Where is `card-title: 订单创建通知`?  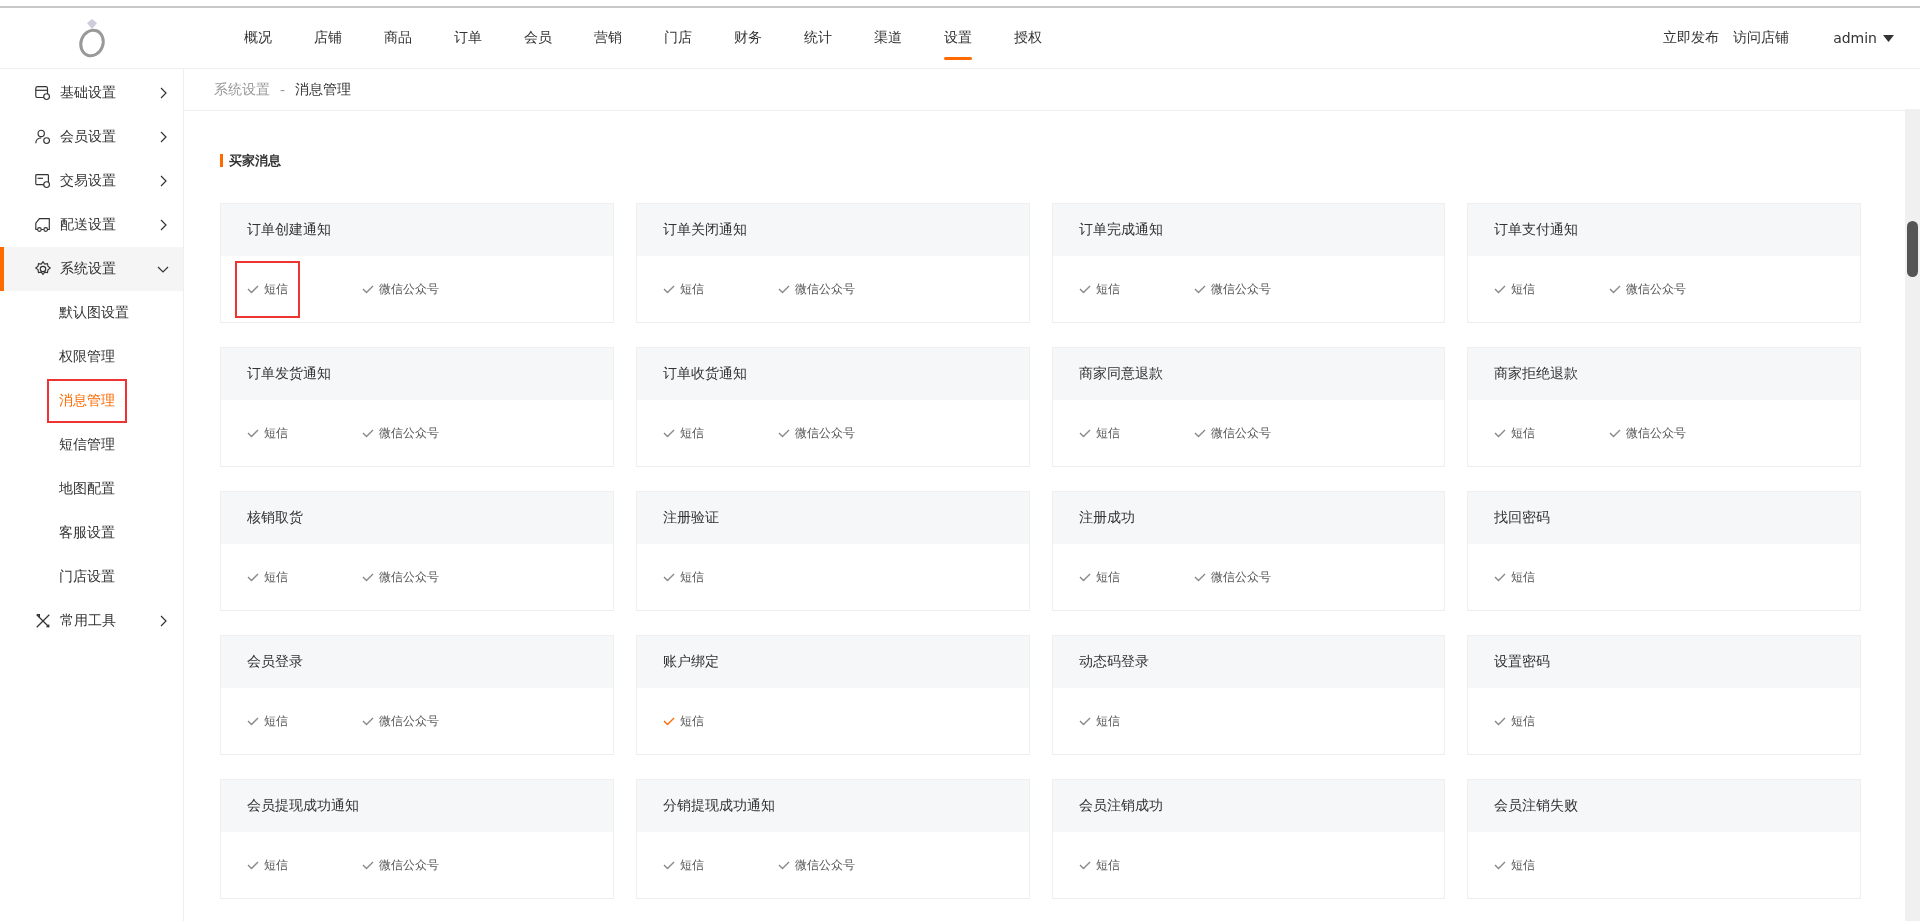 card-title: 订单创建通知 is located at coordinates (417, 230).